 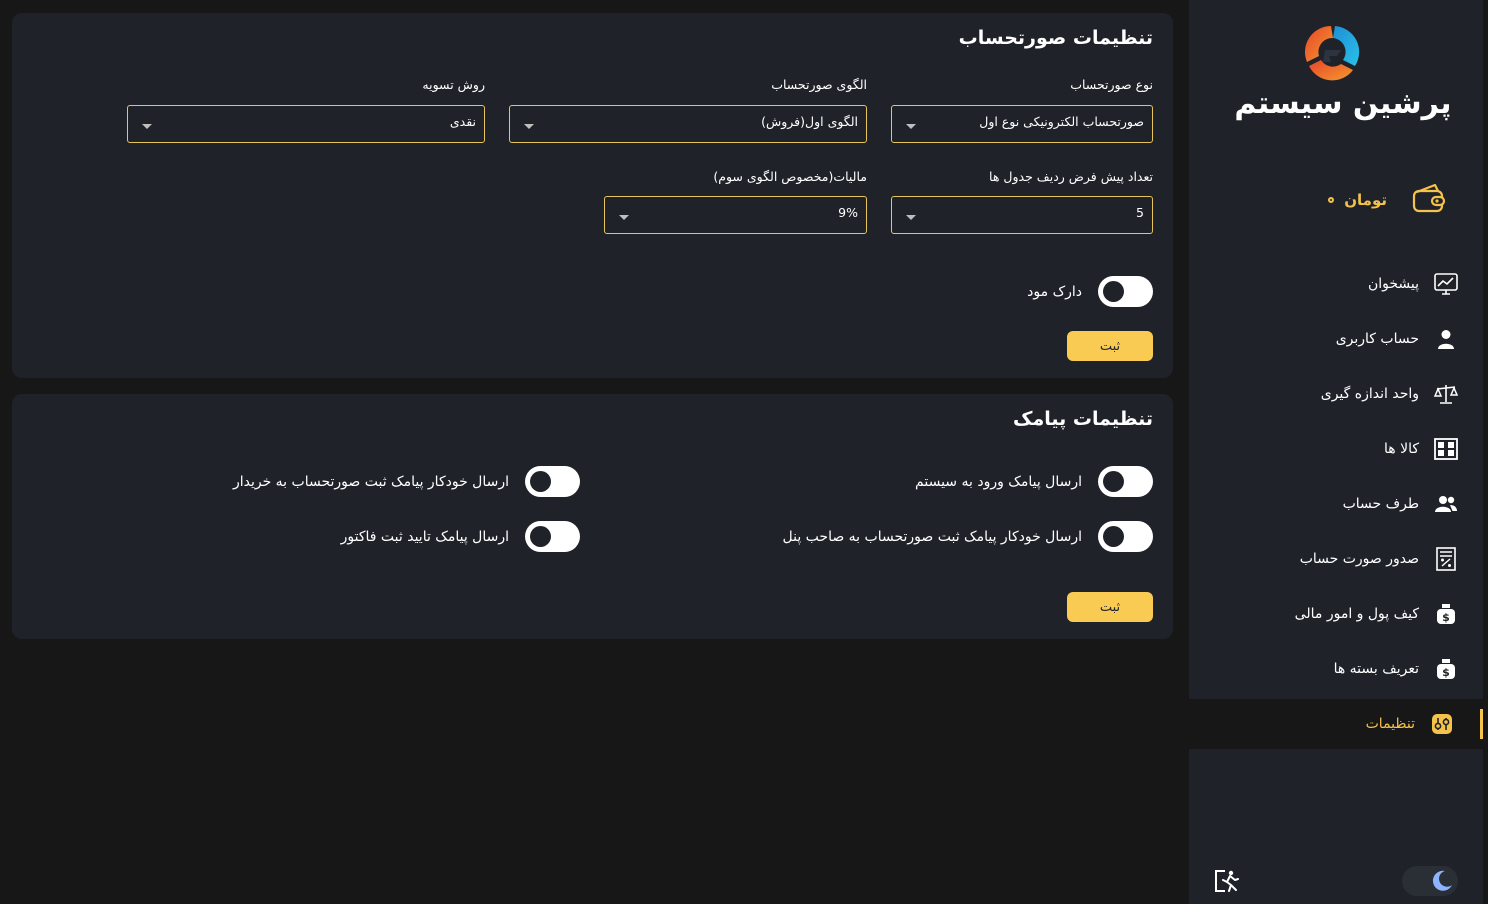 I want to click on sidebar-item-issue-invoice: صدور صورت حساب, so click(x=1336, y=558).